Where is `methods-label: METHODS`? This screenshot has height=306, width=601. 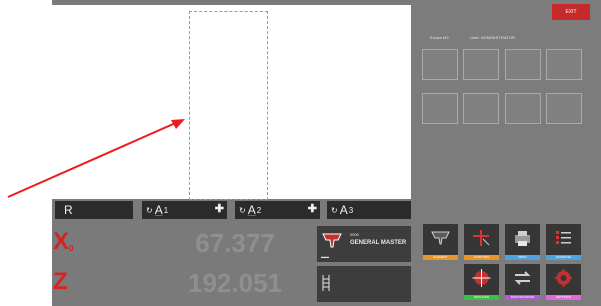
methods-label: METHODS is located at coordinates (481, 297).